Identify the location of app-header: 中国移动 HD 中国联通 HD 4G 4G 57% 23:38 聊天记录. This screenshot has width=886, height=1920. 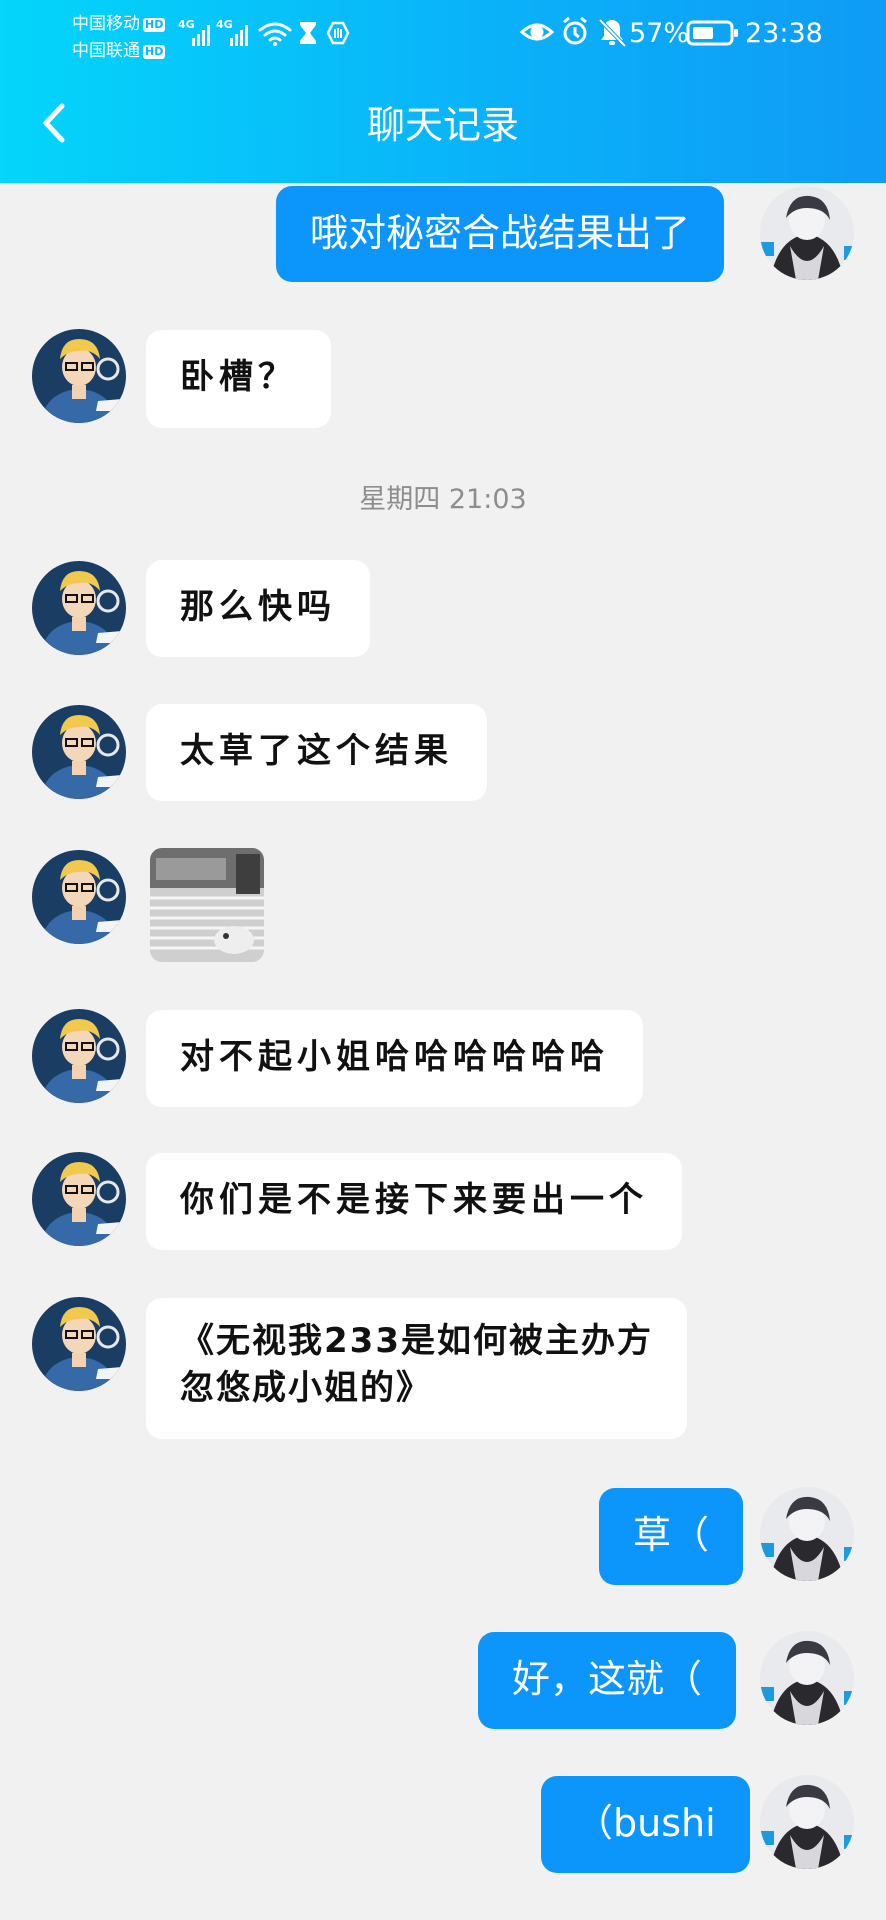
(443, 91).